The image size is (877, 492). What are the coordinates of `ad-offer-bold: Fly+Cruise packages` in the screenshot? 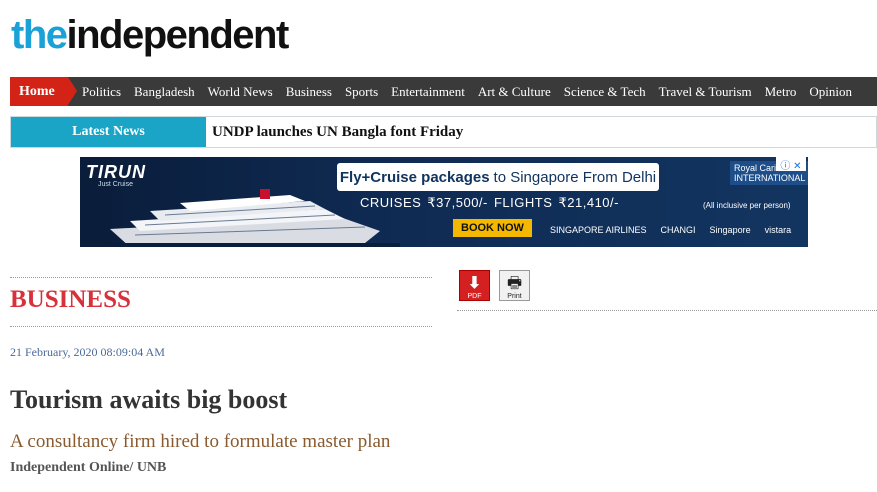 It's located at (414, 177).